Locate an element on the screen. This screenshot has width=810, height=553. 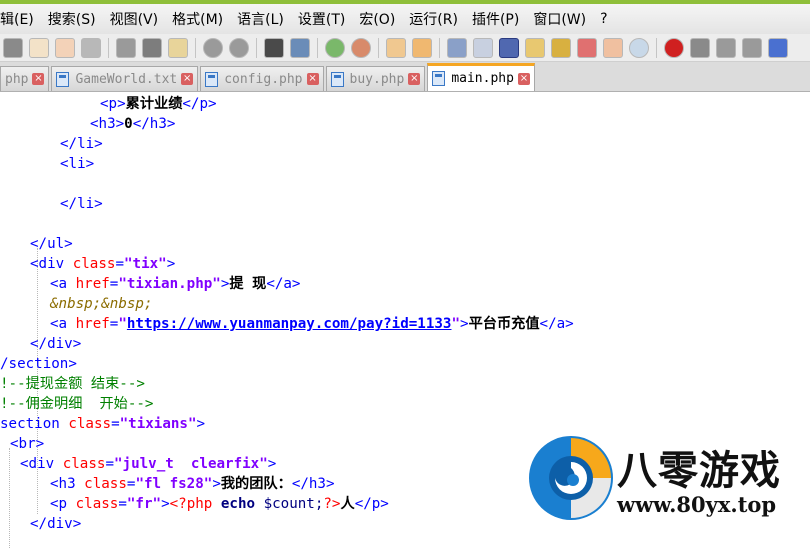
code-line: /section> is located at coordinates (38, 364).